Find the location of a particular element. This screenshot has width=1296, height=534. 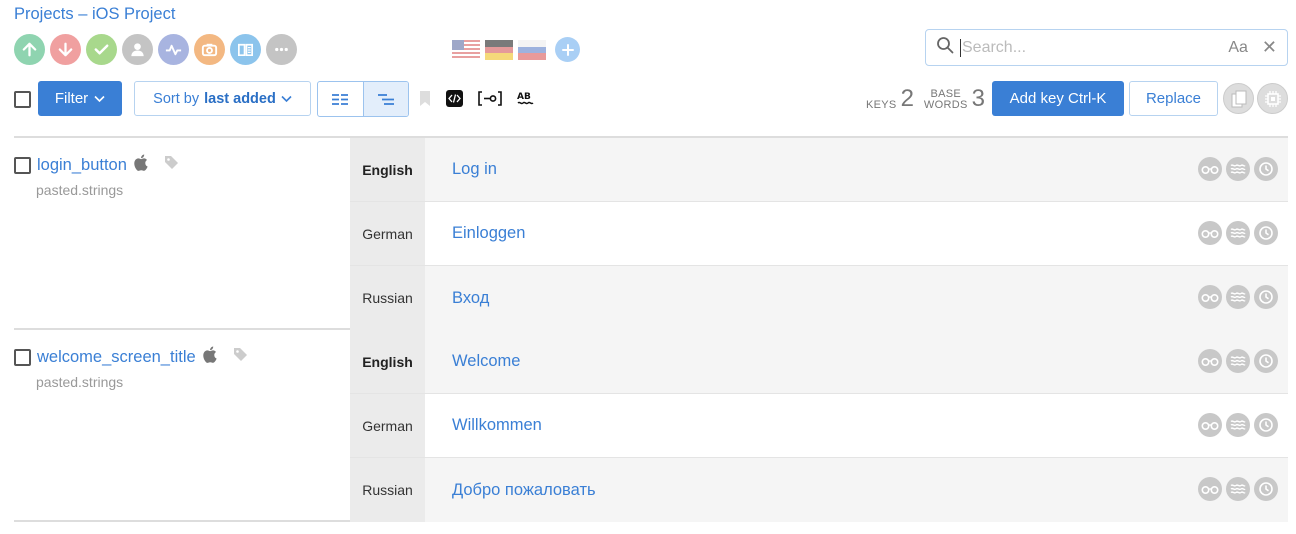

base-words-label: BASE WORDS is located at coordinates (946, 100).